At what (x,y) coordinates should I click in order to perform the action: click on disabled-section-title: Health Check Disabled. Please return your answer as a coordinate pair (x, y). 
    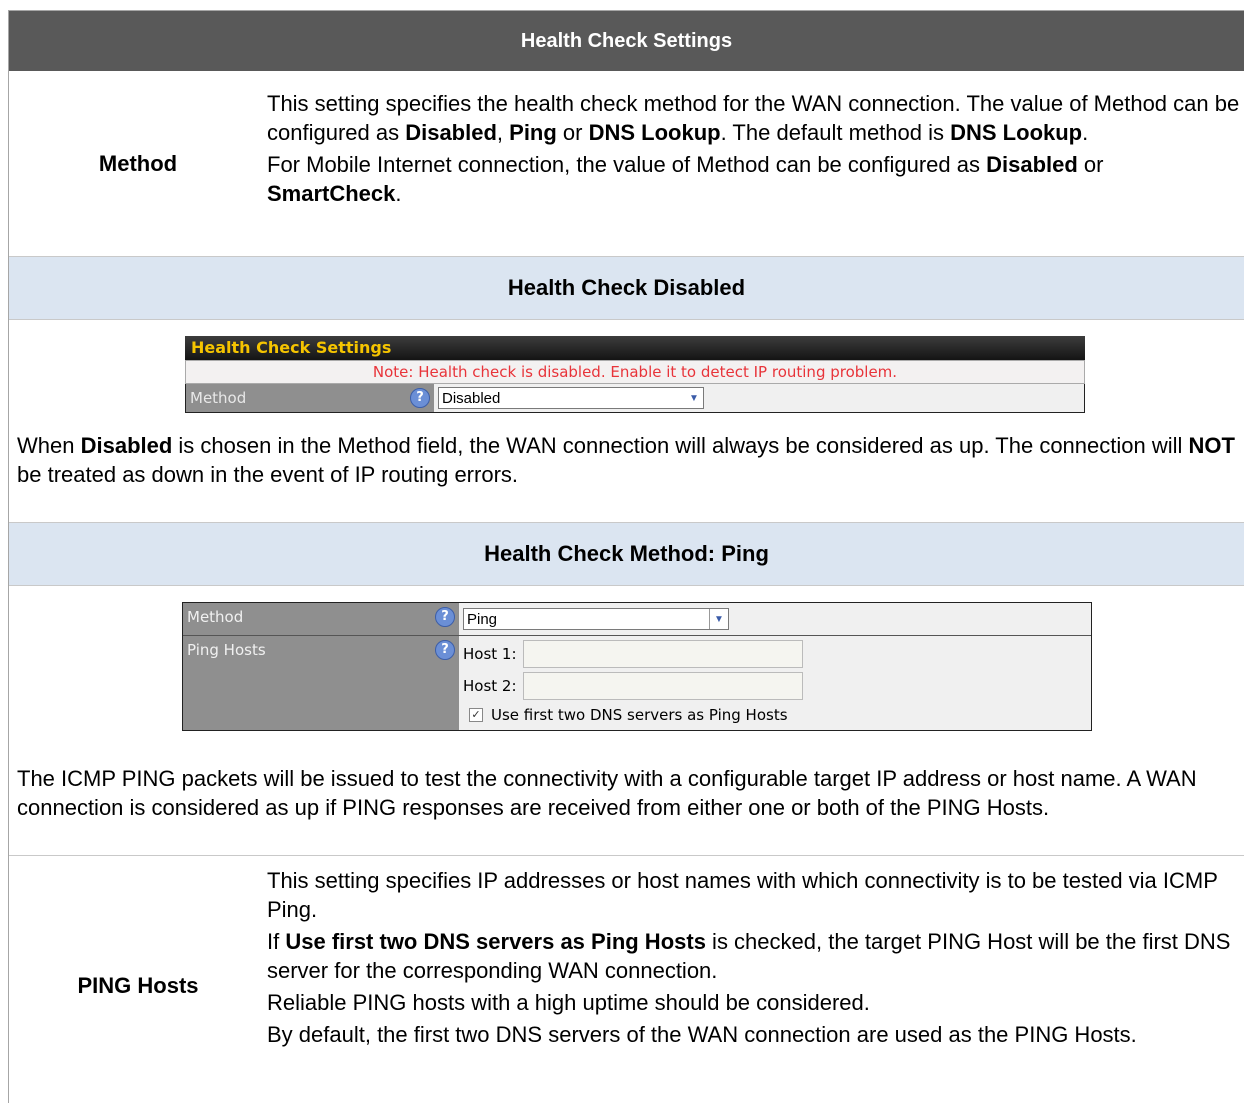
    Looking at the image, I should click on (626, 288).